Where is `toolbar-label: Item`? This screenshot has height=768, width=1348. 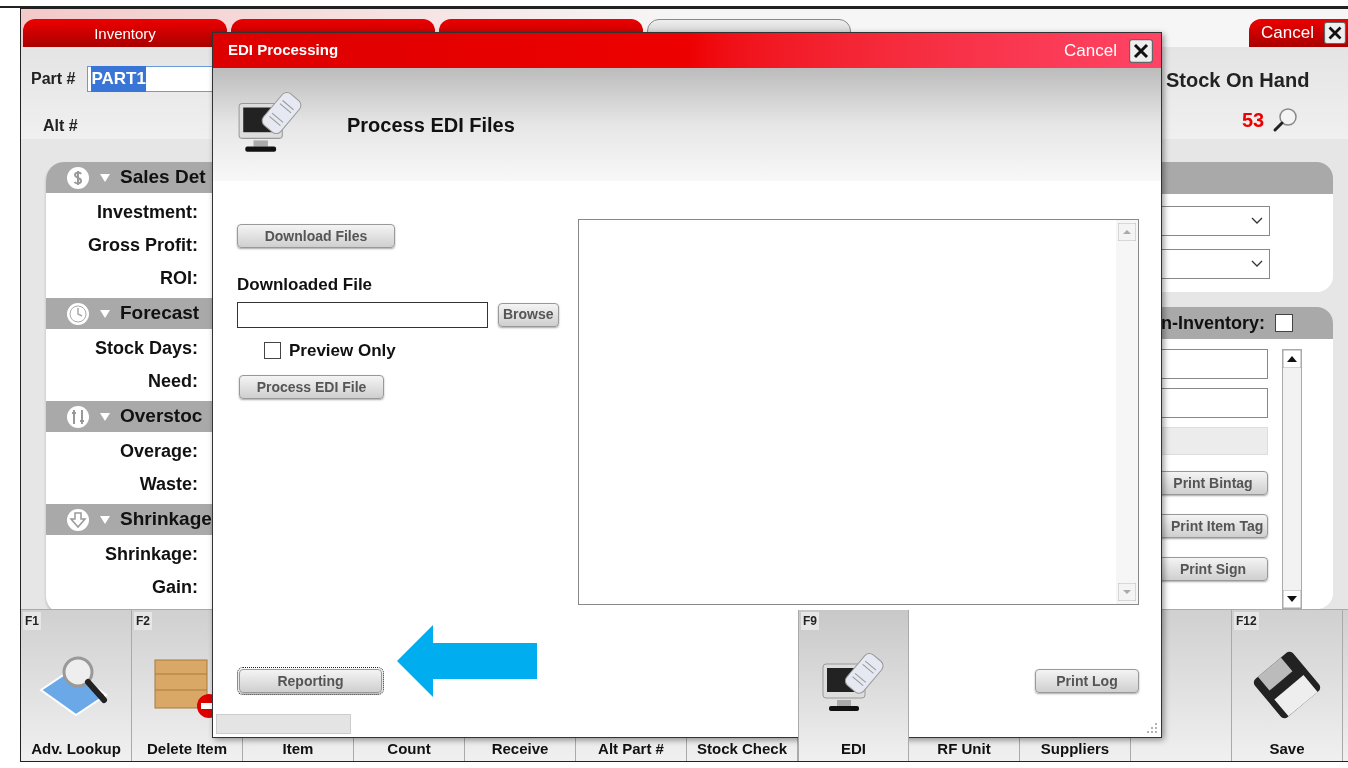 toolbar-label: Item is located at coordinates (298, 748).